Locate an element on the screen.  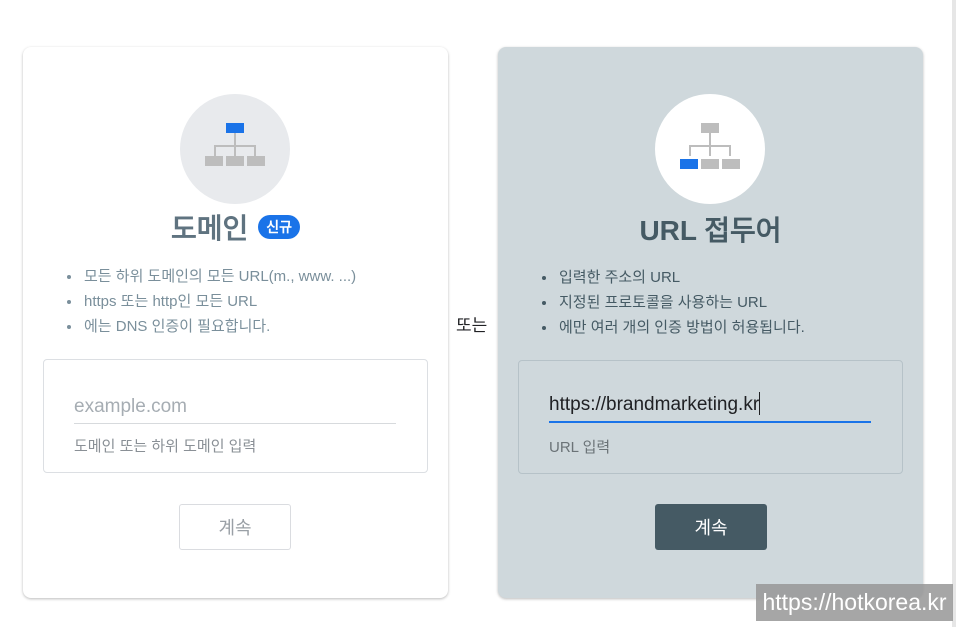
domain-continue-button: 계속 is located at coordinates (235, 527).